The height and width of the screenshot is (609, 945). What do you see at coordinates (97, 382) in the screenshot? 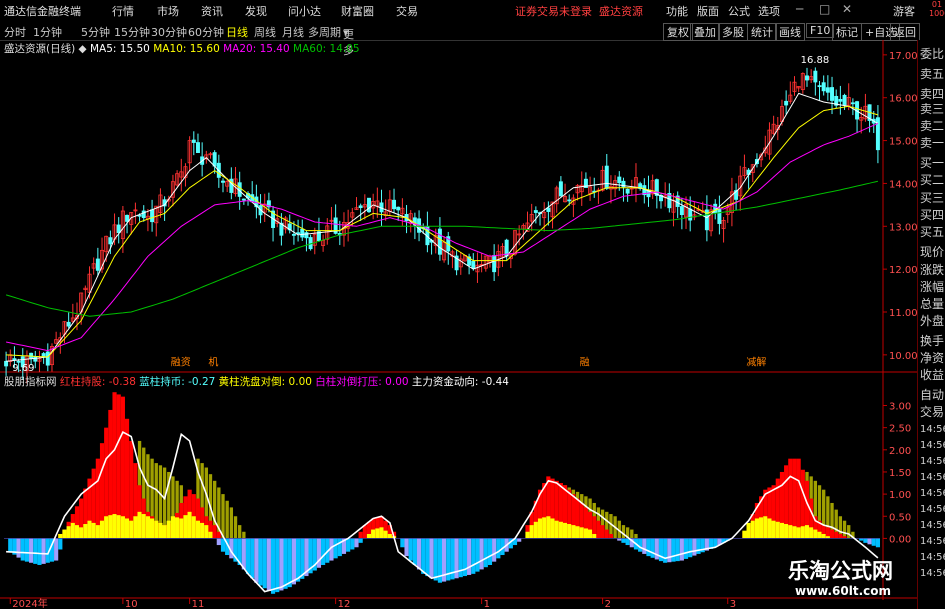
I see `legend-red-bar: 红柱持股: -0.38` at bounding box center [97, 382].